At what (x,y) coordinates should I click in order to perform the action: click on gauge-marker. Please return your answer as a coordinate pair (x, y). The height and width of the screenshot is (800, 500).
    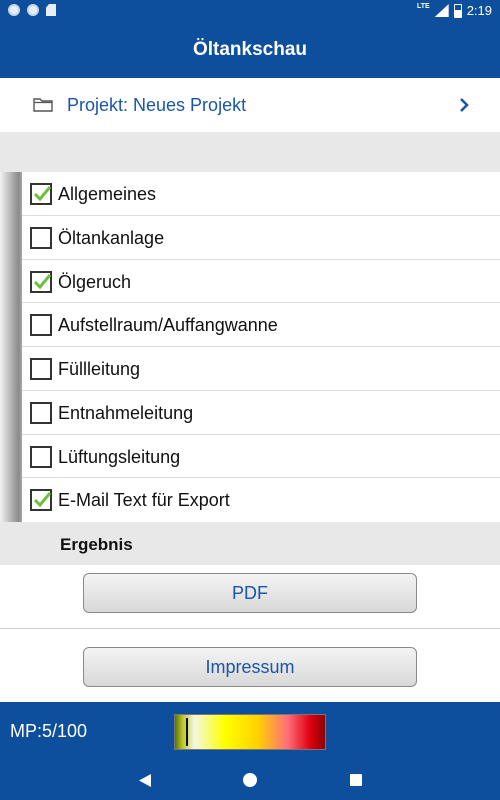
    Looking at the image, I should click on (187, 732).